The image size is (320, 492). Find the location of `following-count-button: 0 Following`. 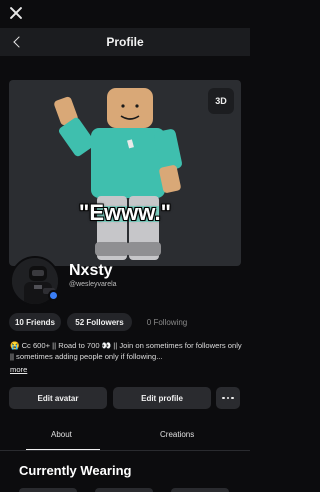

following-count-button: 0 Following is located at coordinates (167, 322).